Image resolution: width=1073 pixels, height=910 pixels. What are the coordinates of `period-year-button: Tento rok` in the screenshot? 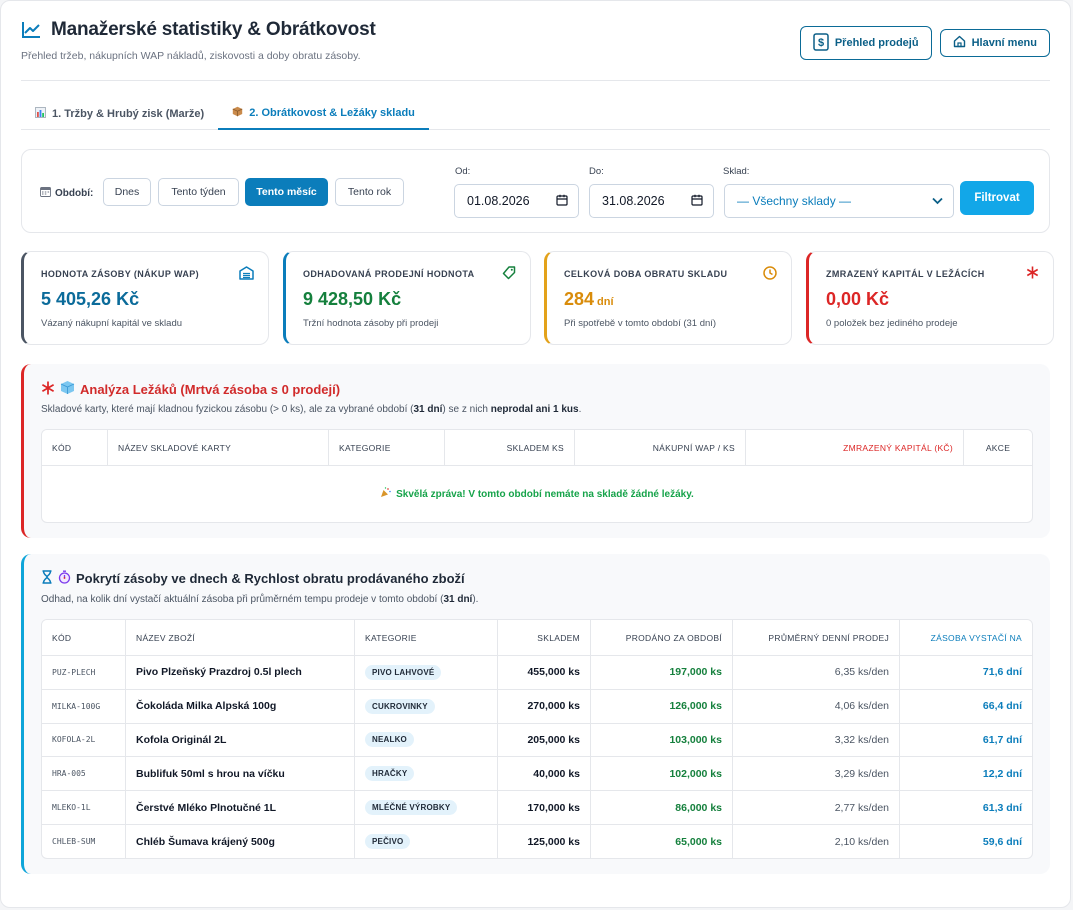 It's located at (369, 192).